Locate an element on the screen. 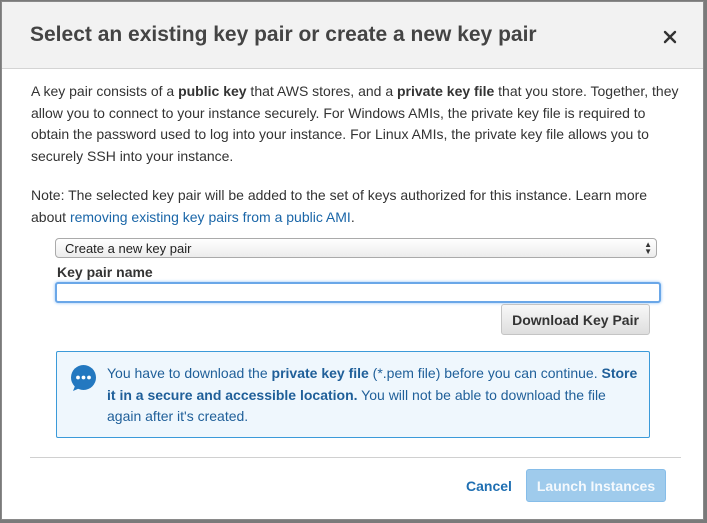  select-value: Create a new key pair is located at coordinates (128, 248).